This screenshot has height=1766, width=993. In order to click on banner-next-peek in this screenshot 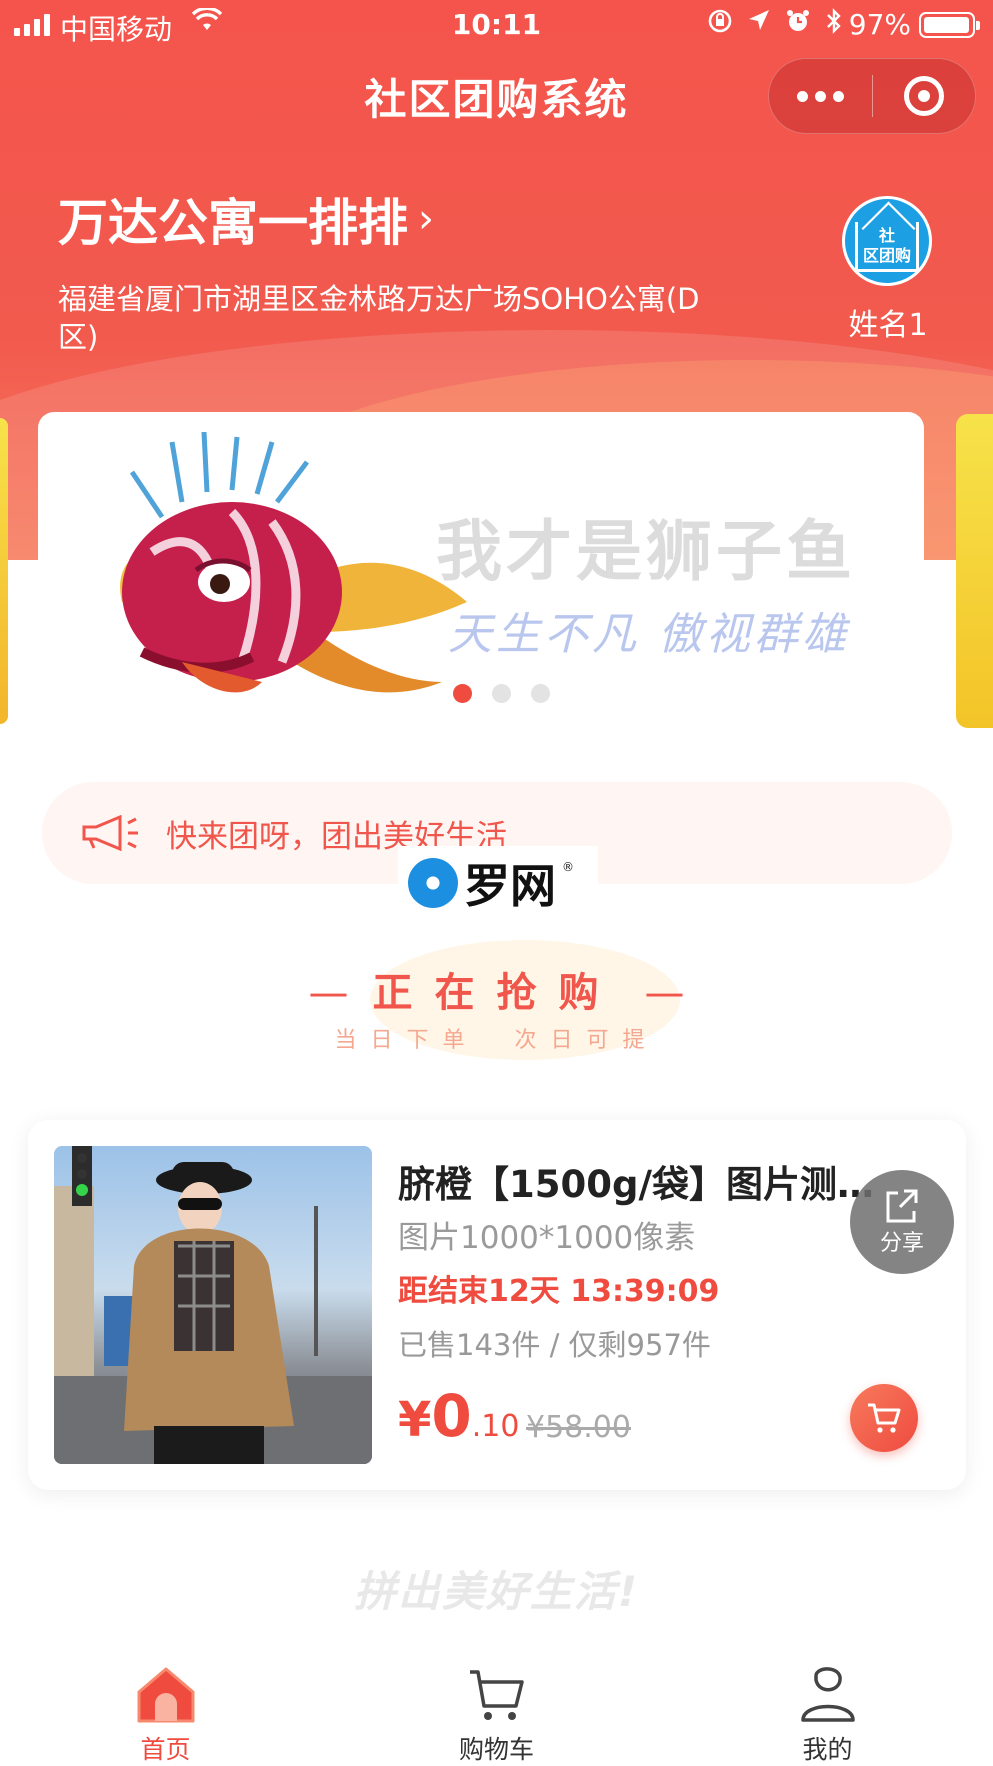, I will do `click(974, 571)`.